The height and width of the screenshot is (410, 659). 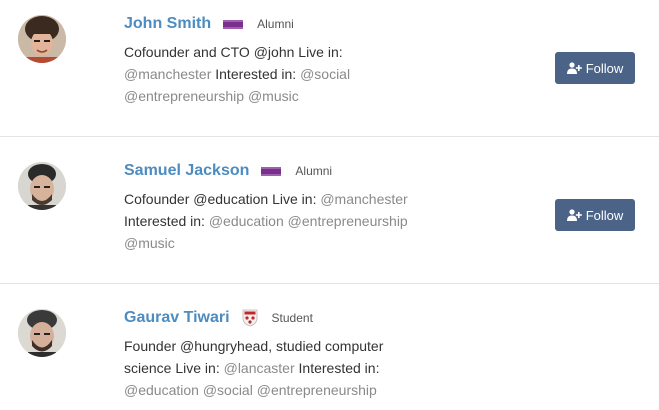 I want to click on user-name: Gaurav Tiwari, so click(x=177, y=318).